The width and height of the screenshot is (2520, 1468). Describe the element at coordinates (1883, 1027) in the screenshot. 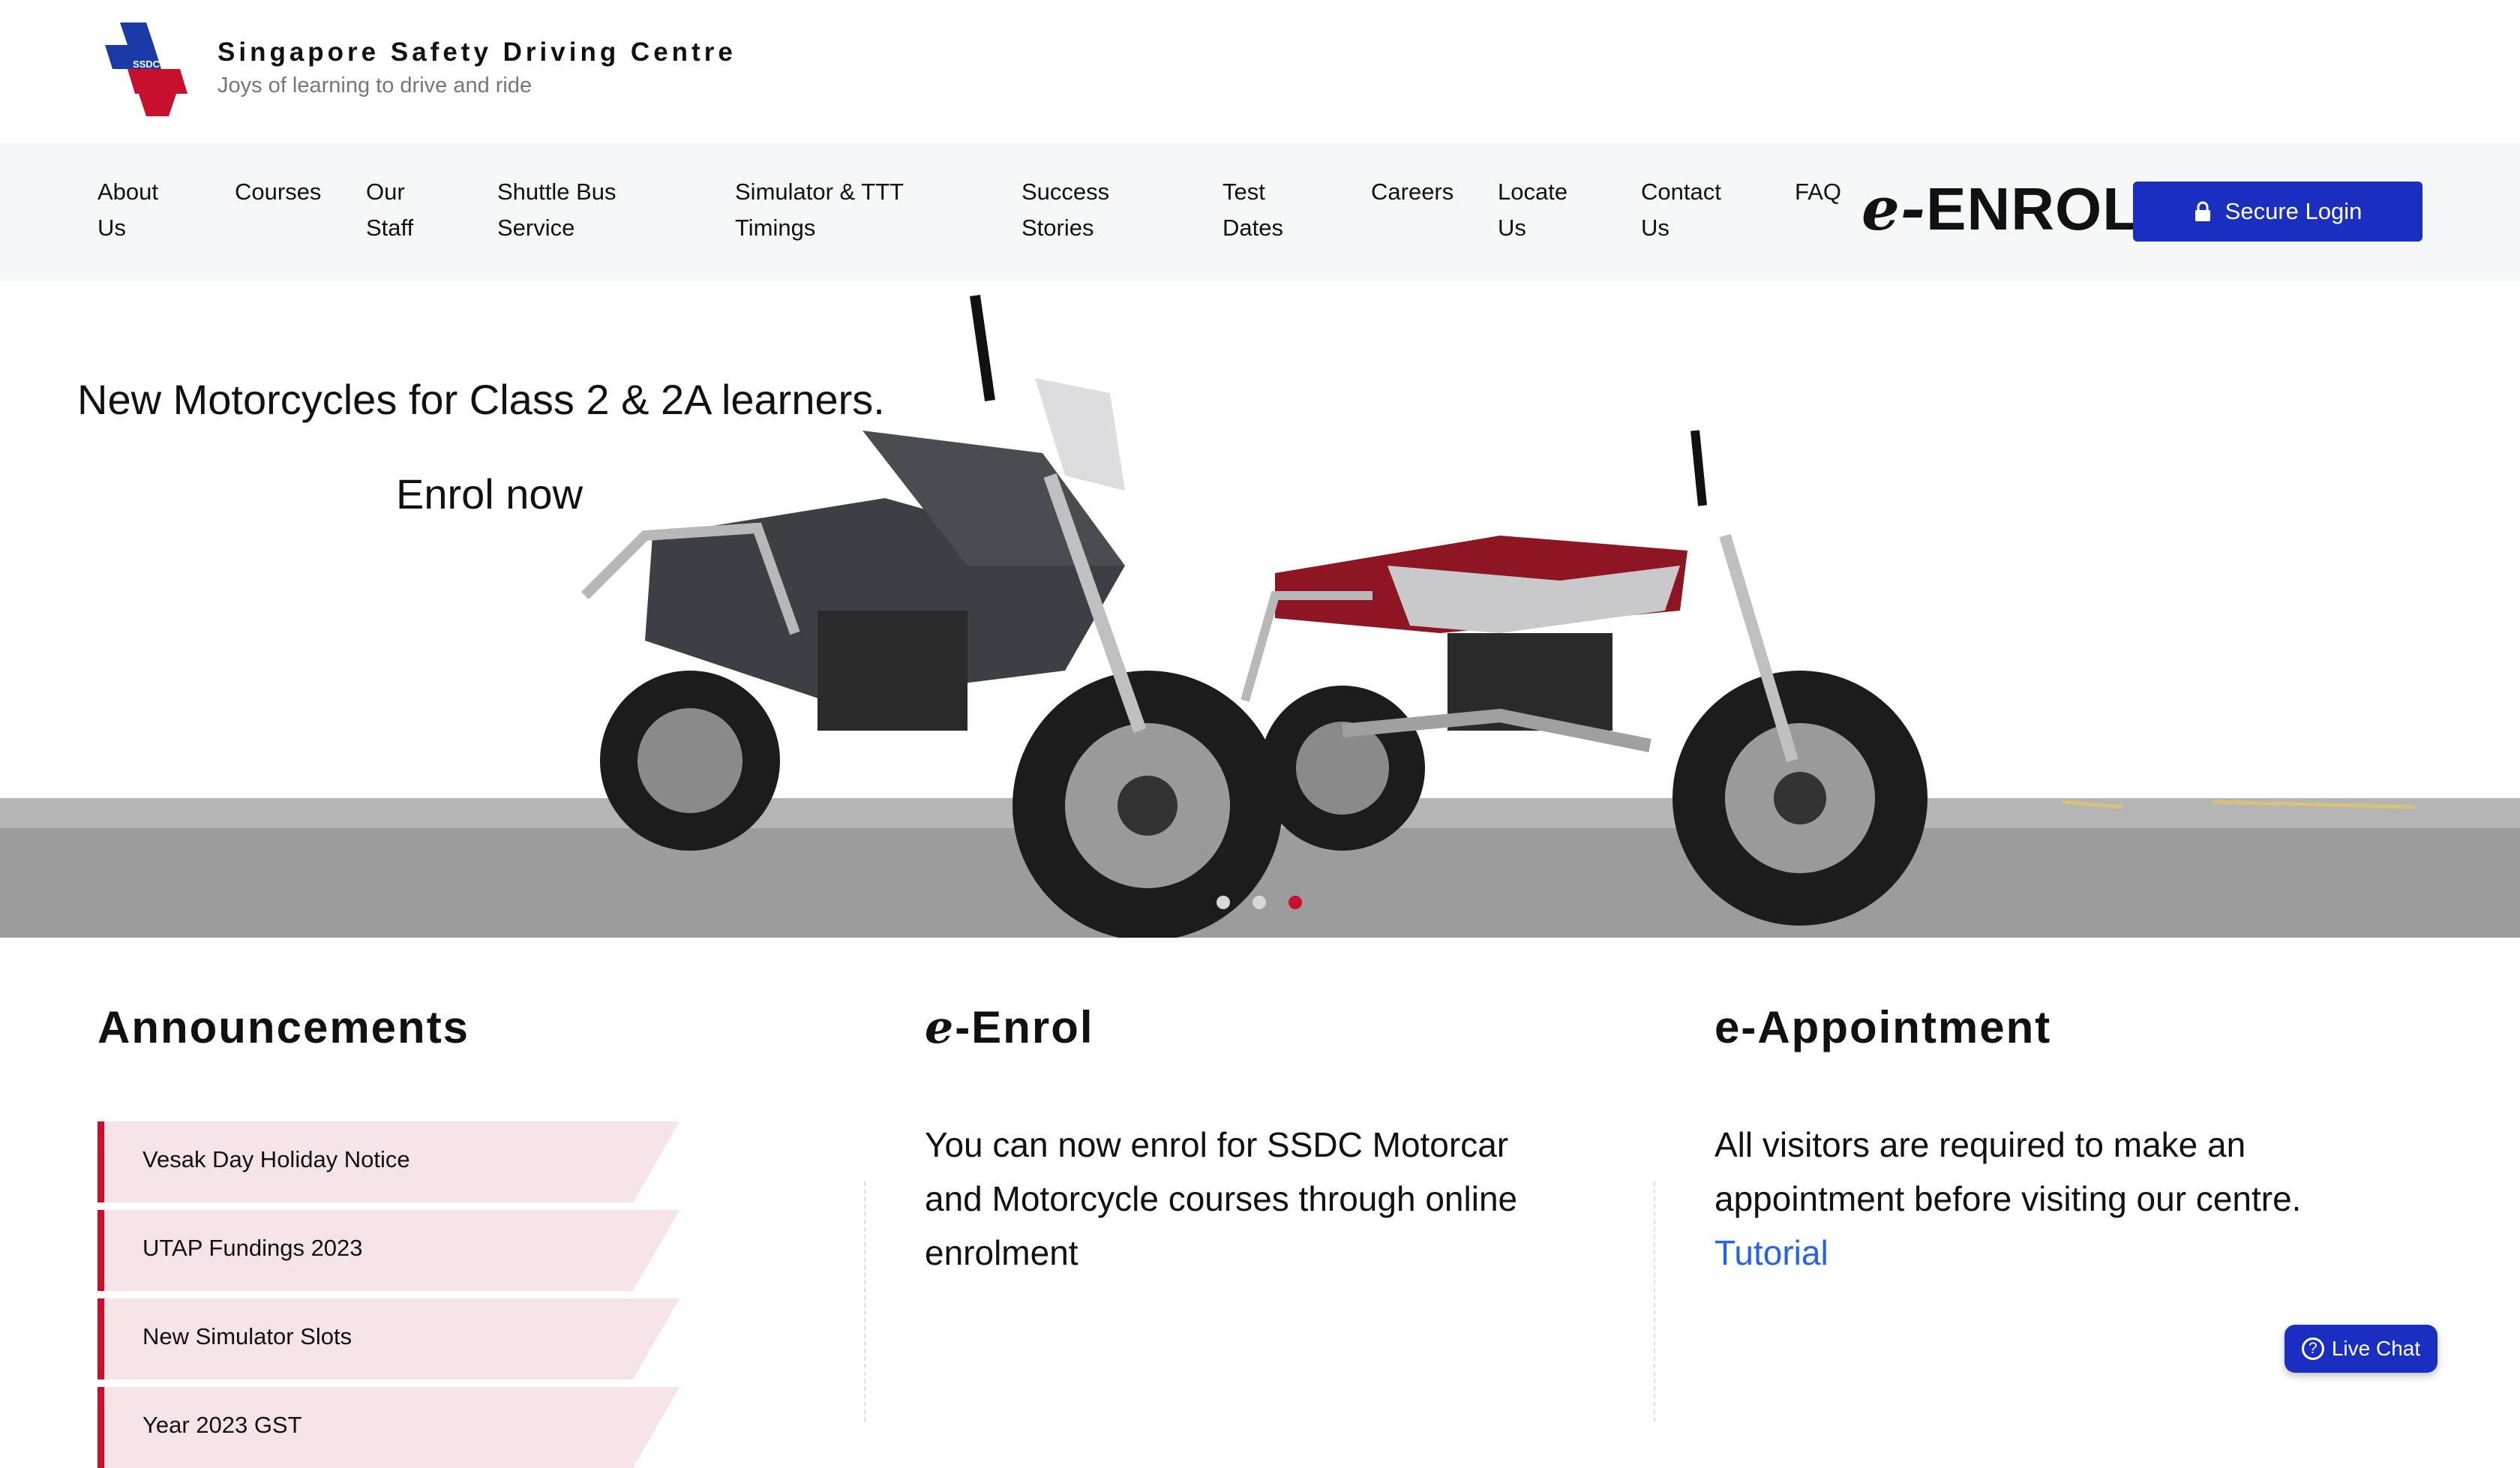

I see `e-appointment-title: e-Appointment` at that location.